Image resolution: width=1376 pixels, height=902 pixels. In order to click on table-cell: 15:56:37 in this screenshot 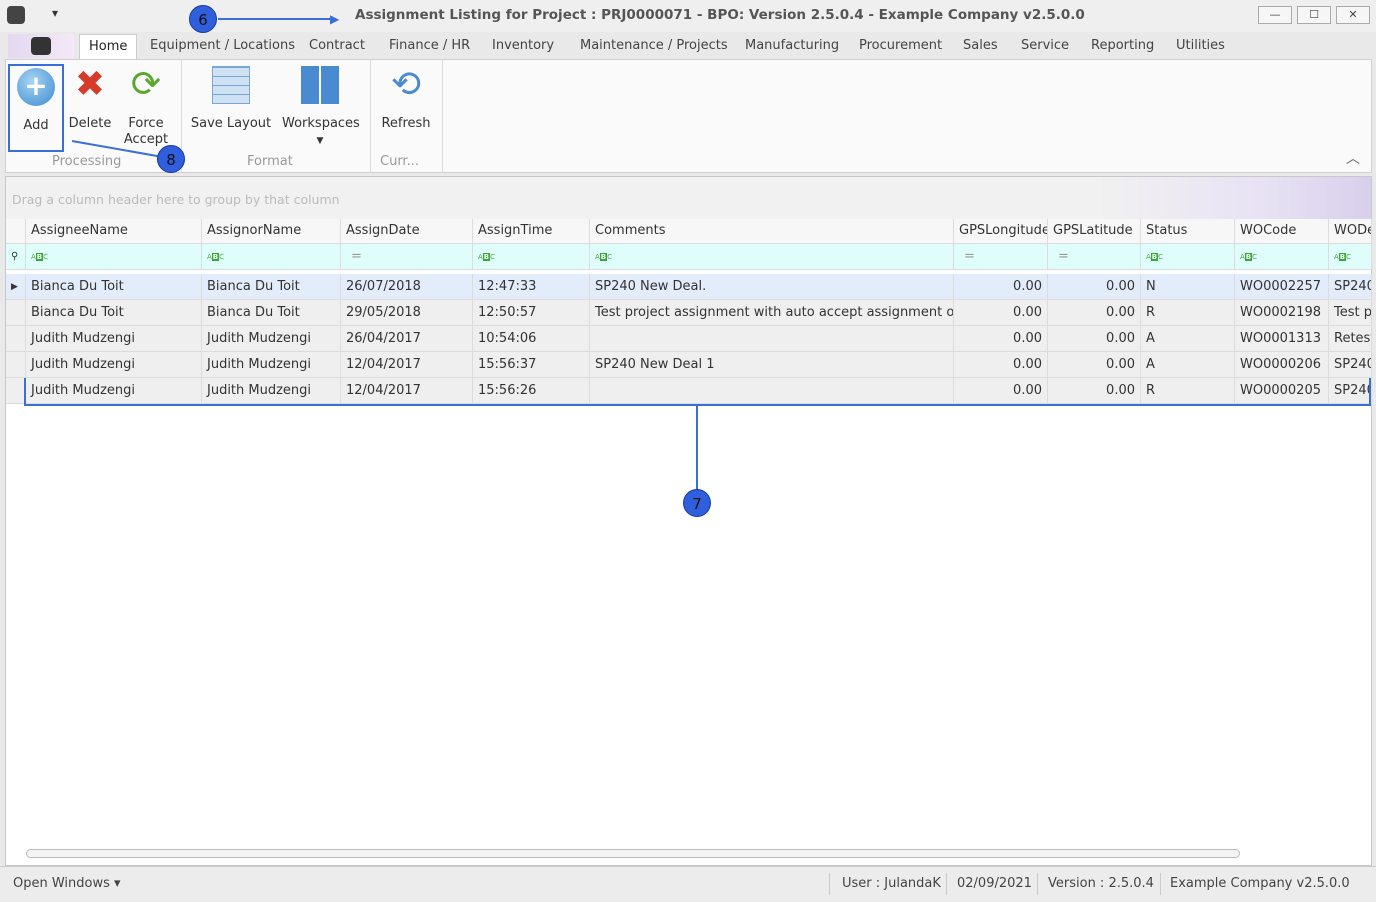, I will do `click(531, 365)`.